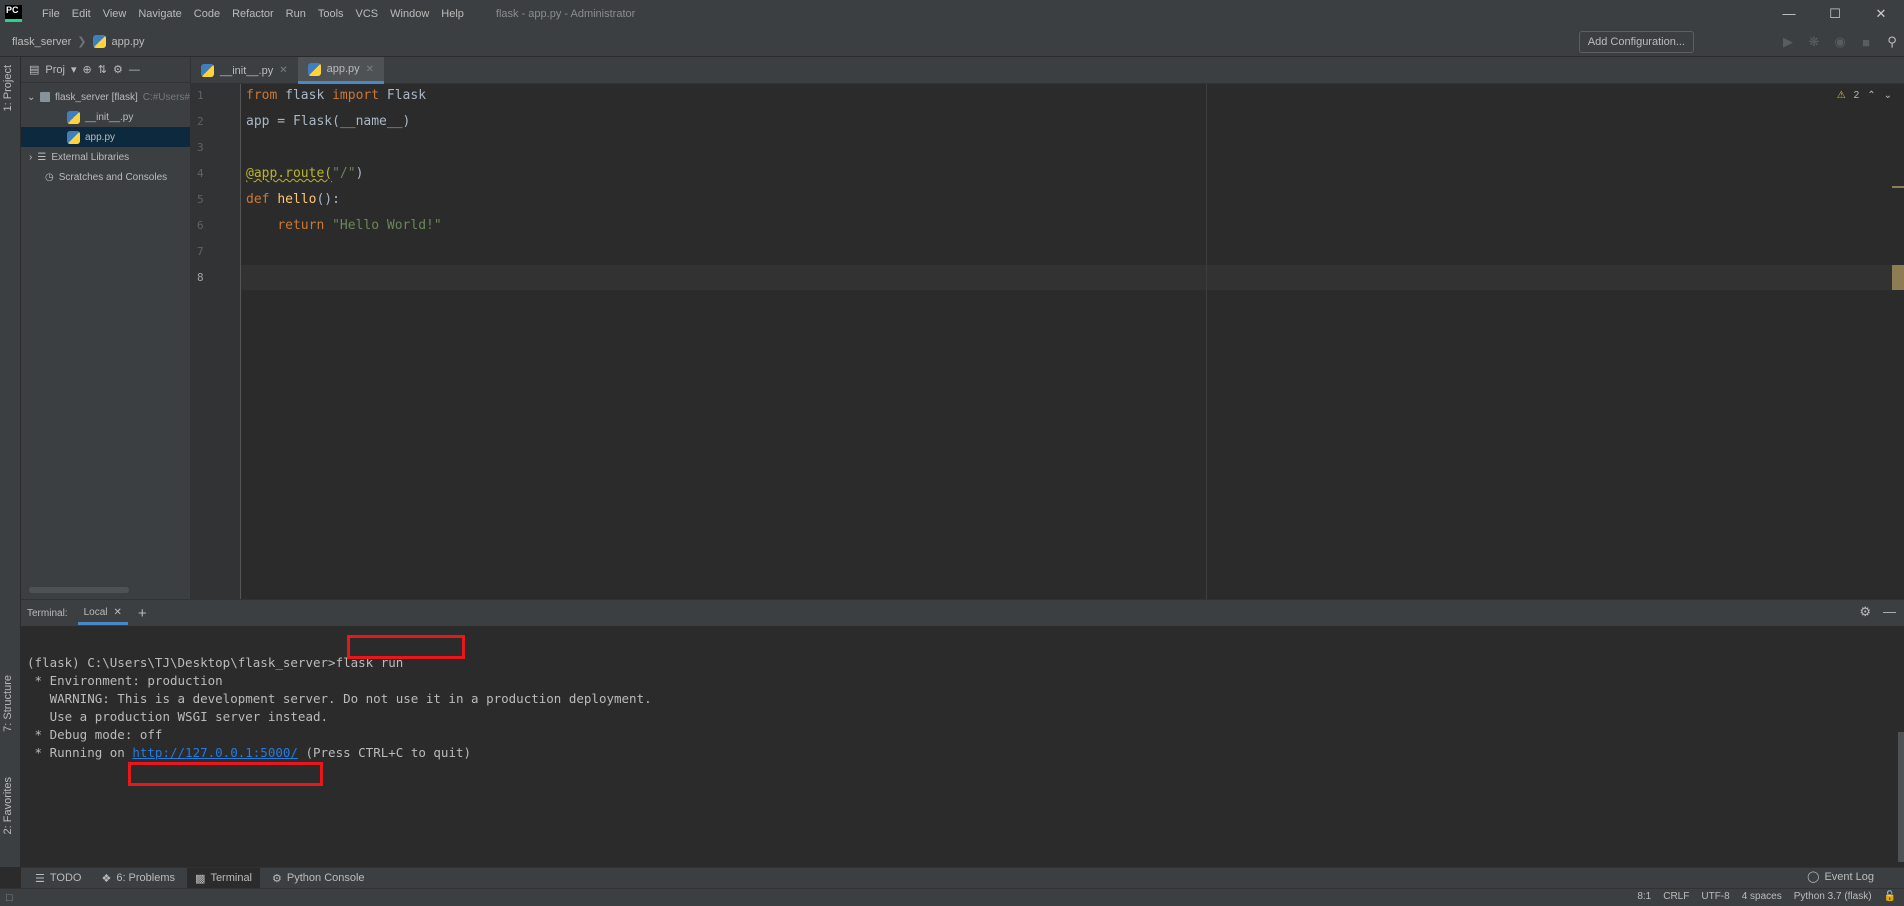 Image resolution: width=1904 pixels, height=906 pixels. Describe the element at coordinates (200, 878) in the screenshot. I see `terminal-icon: ▩` at that location.